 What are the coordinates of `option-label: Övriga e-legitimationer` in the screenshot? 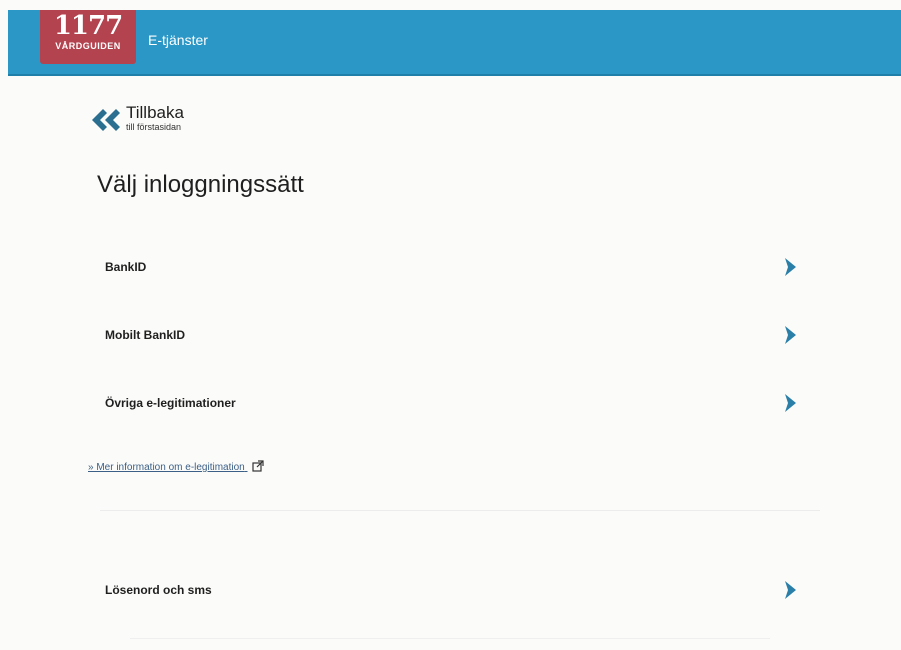 It's located at (170, 403).